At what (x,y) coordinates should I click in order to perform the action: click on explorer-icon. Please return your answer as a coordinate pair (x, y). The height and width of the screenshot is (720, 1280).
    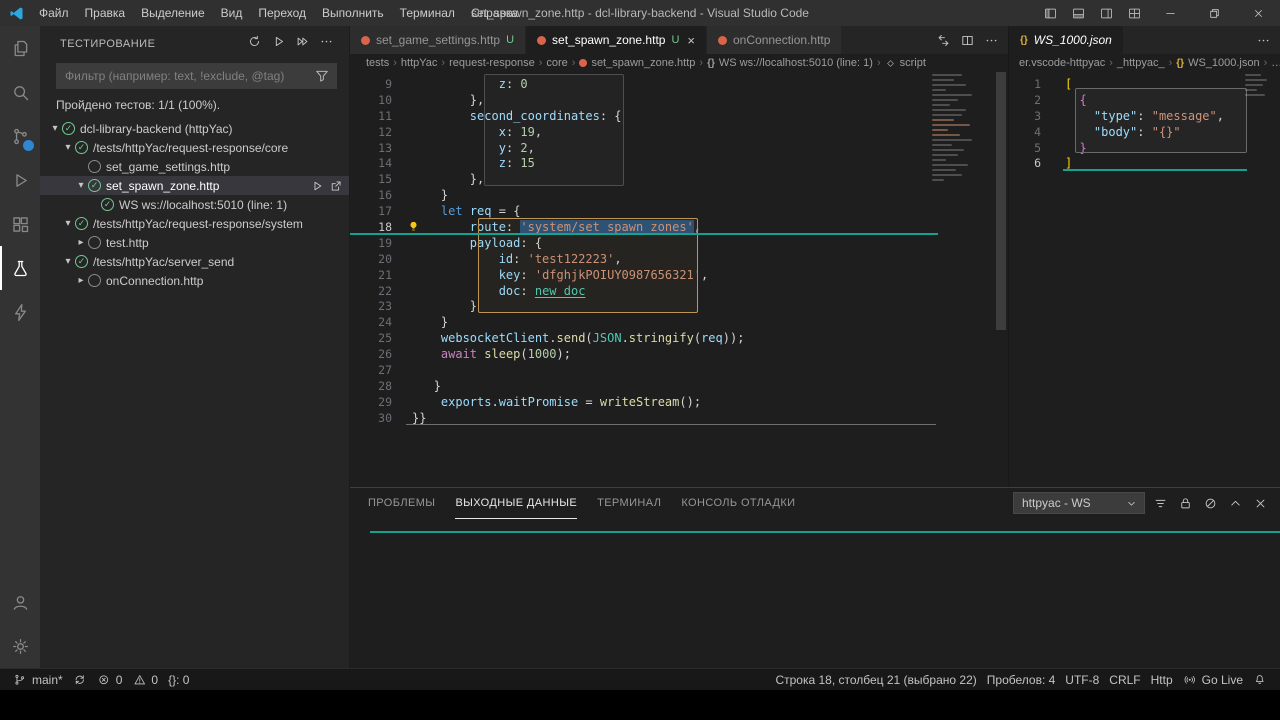
    Looking at the image, I should click on (20, 48).